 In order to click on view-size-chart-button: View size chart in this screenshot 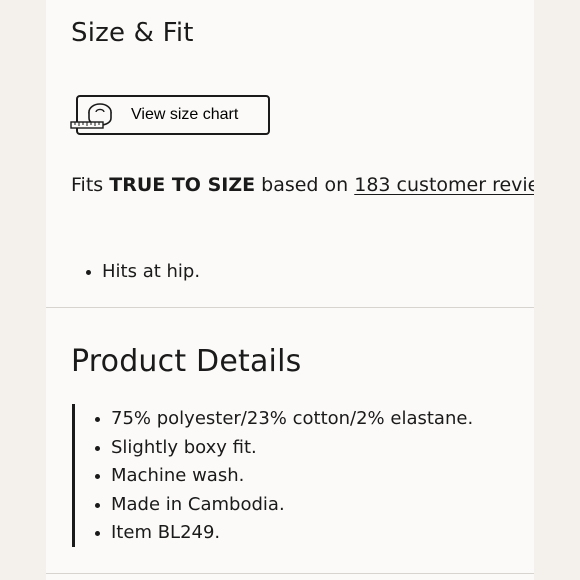, I will do `click(170, 115)`.